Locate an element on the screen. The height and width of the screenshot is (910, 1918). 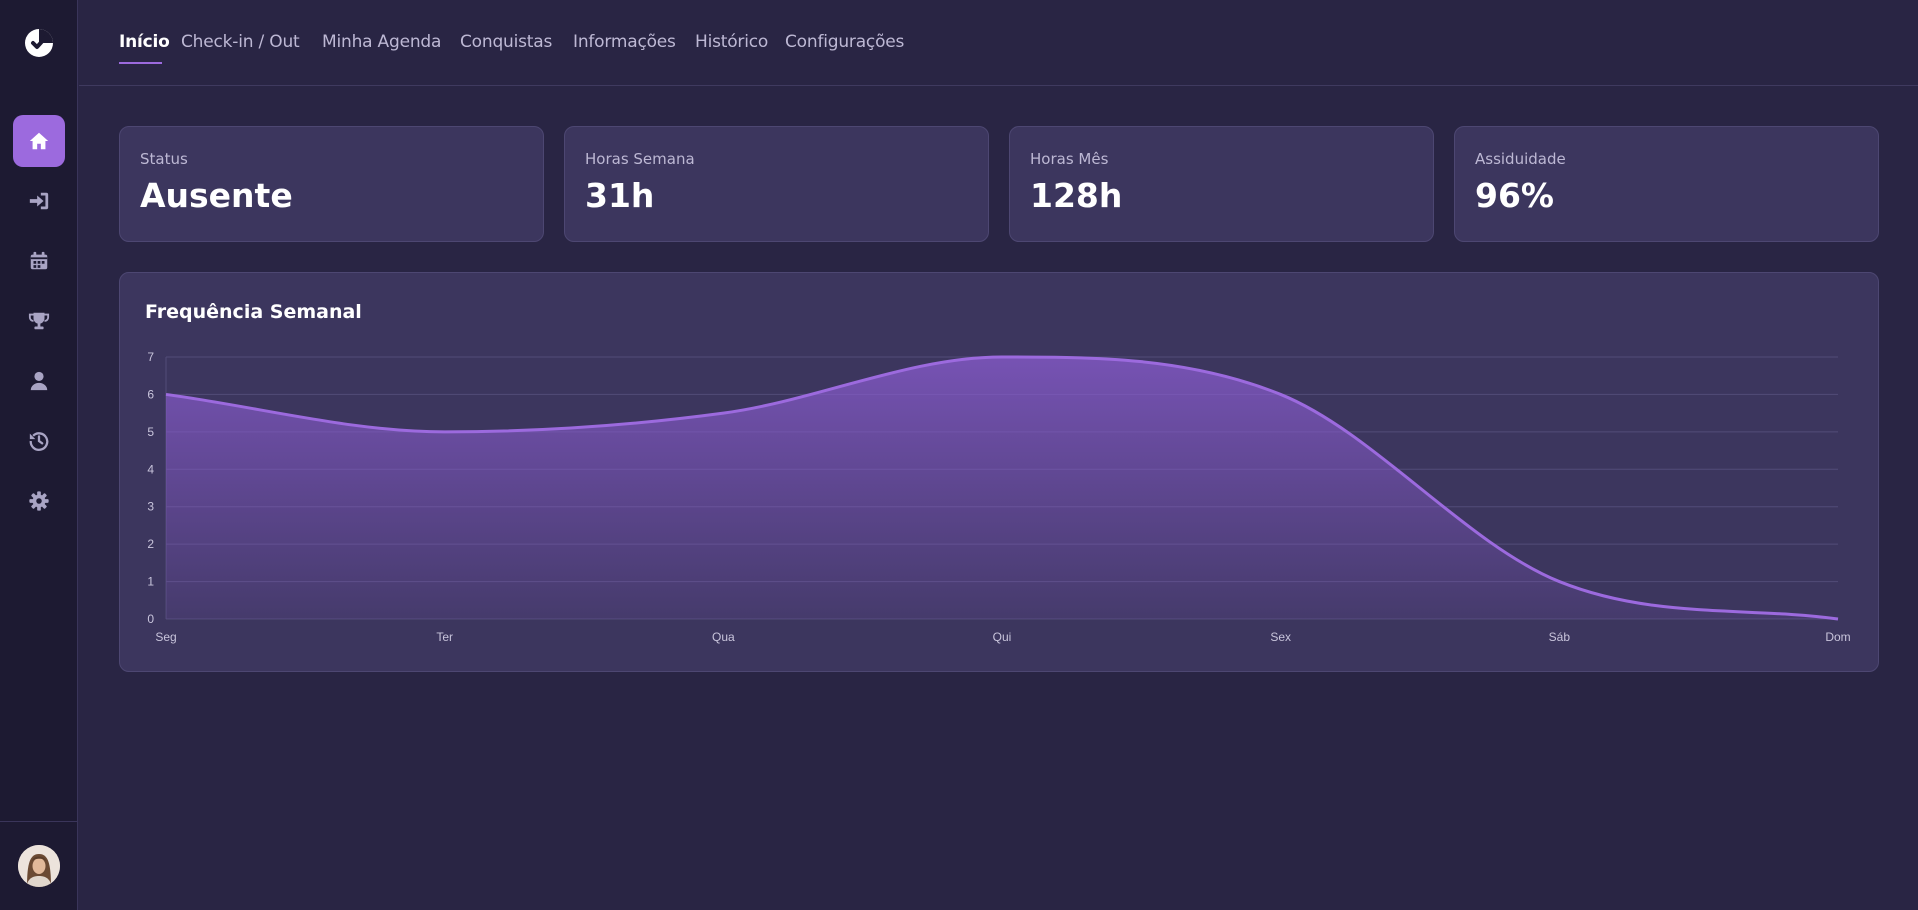
sidebar-divider is located at coordinates (39, 821).